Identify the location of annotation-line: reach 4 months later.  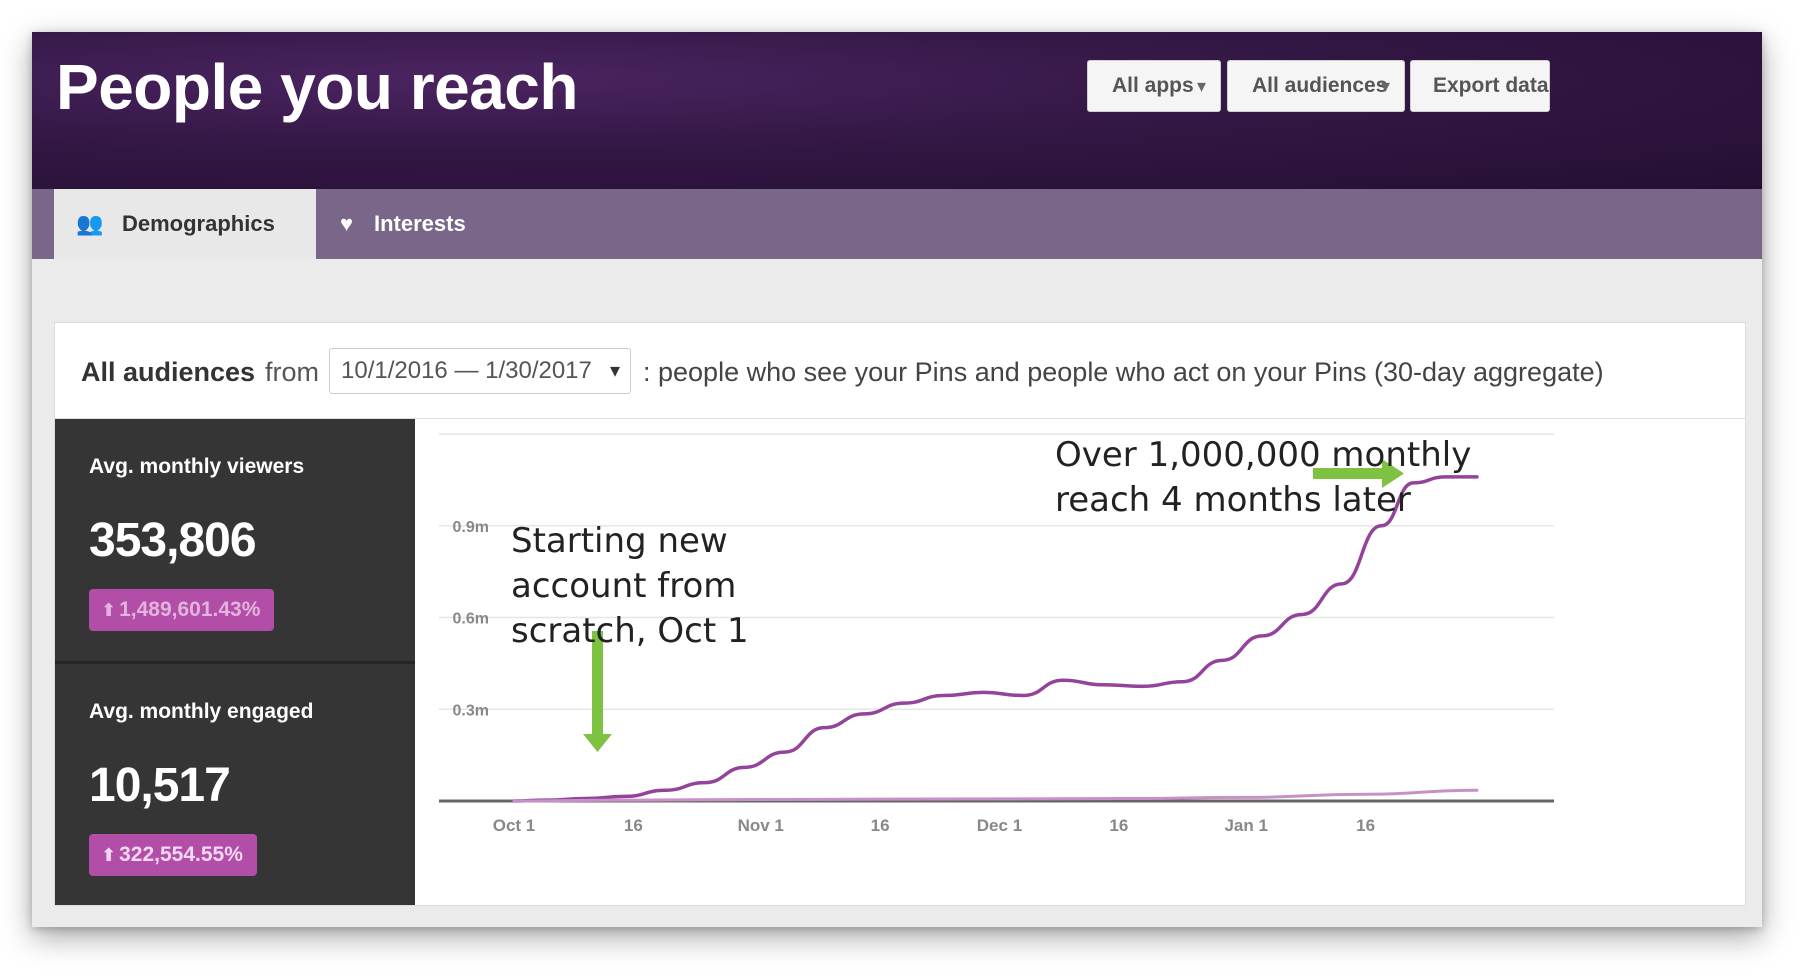
(1233, 500).